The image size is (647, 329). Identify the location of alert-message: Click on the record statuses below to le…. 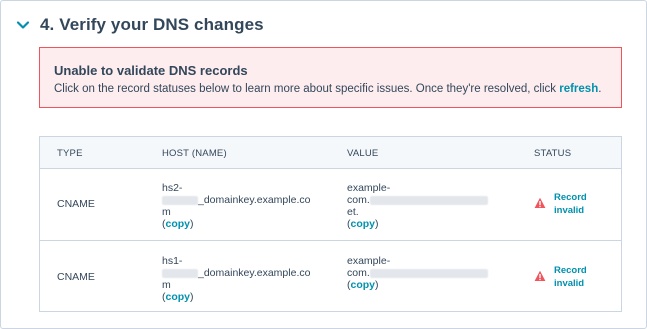
(327, 89).